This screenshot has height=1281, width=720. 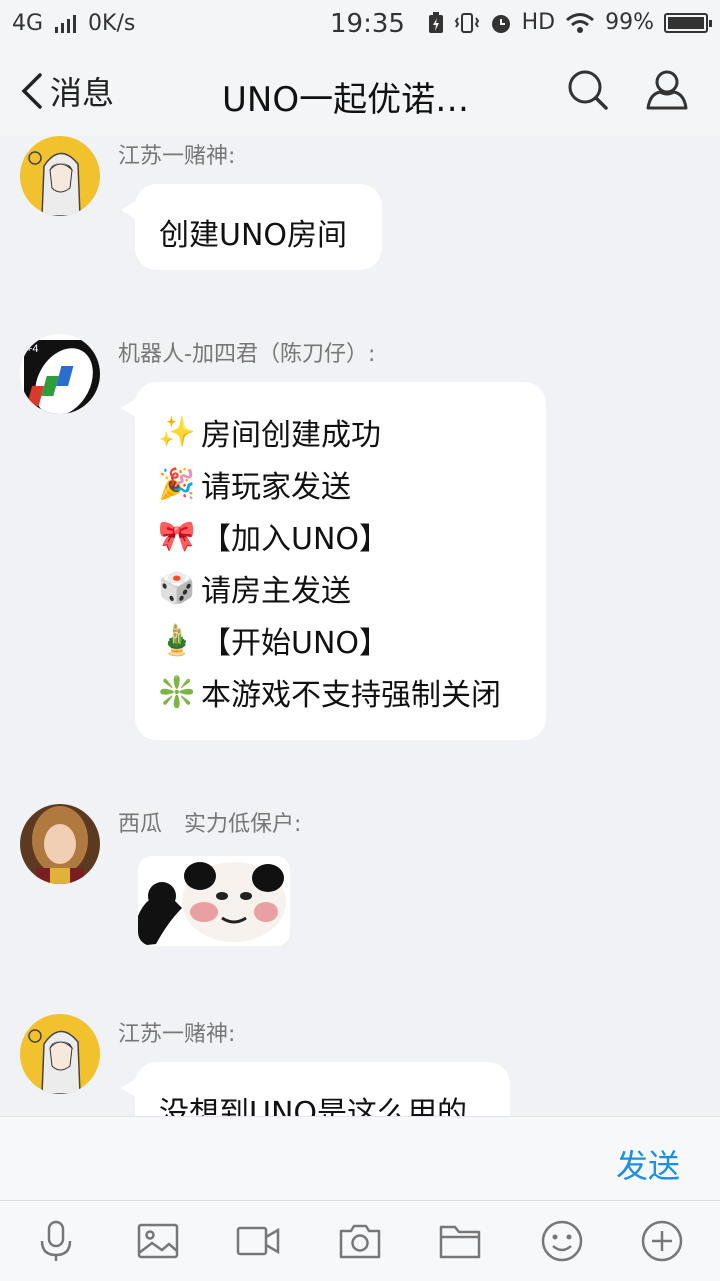 What do you see at coordinates (435, 22) in the screenshot?
I see `charging-icon` at bounding box center [435, 22].